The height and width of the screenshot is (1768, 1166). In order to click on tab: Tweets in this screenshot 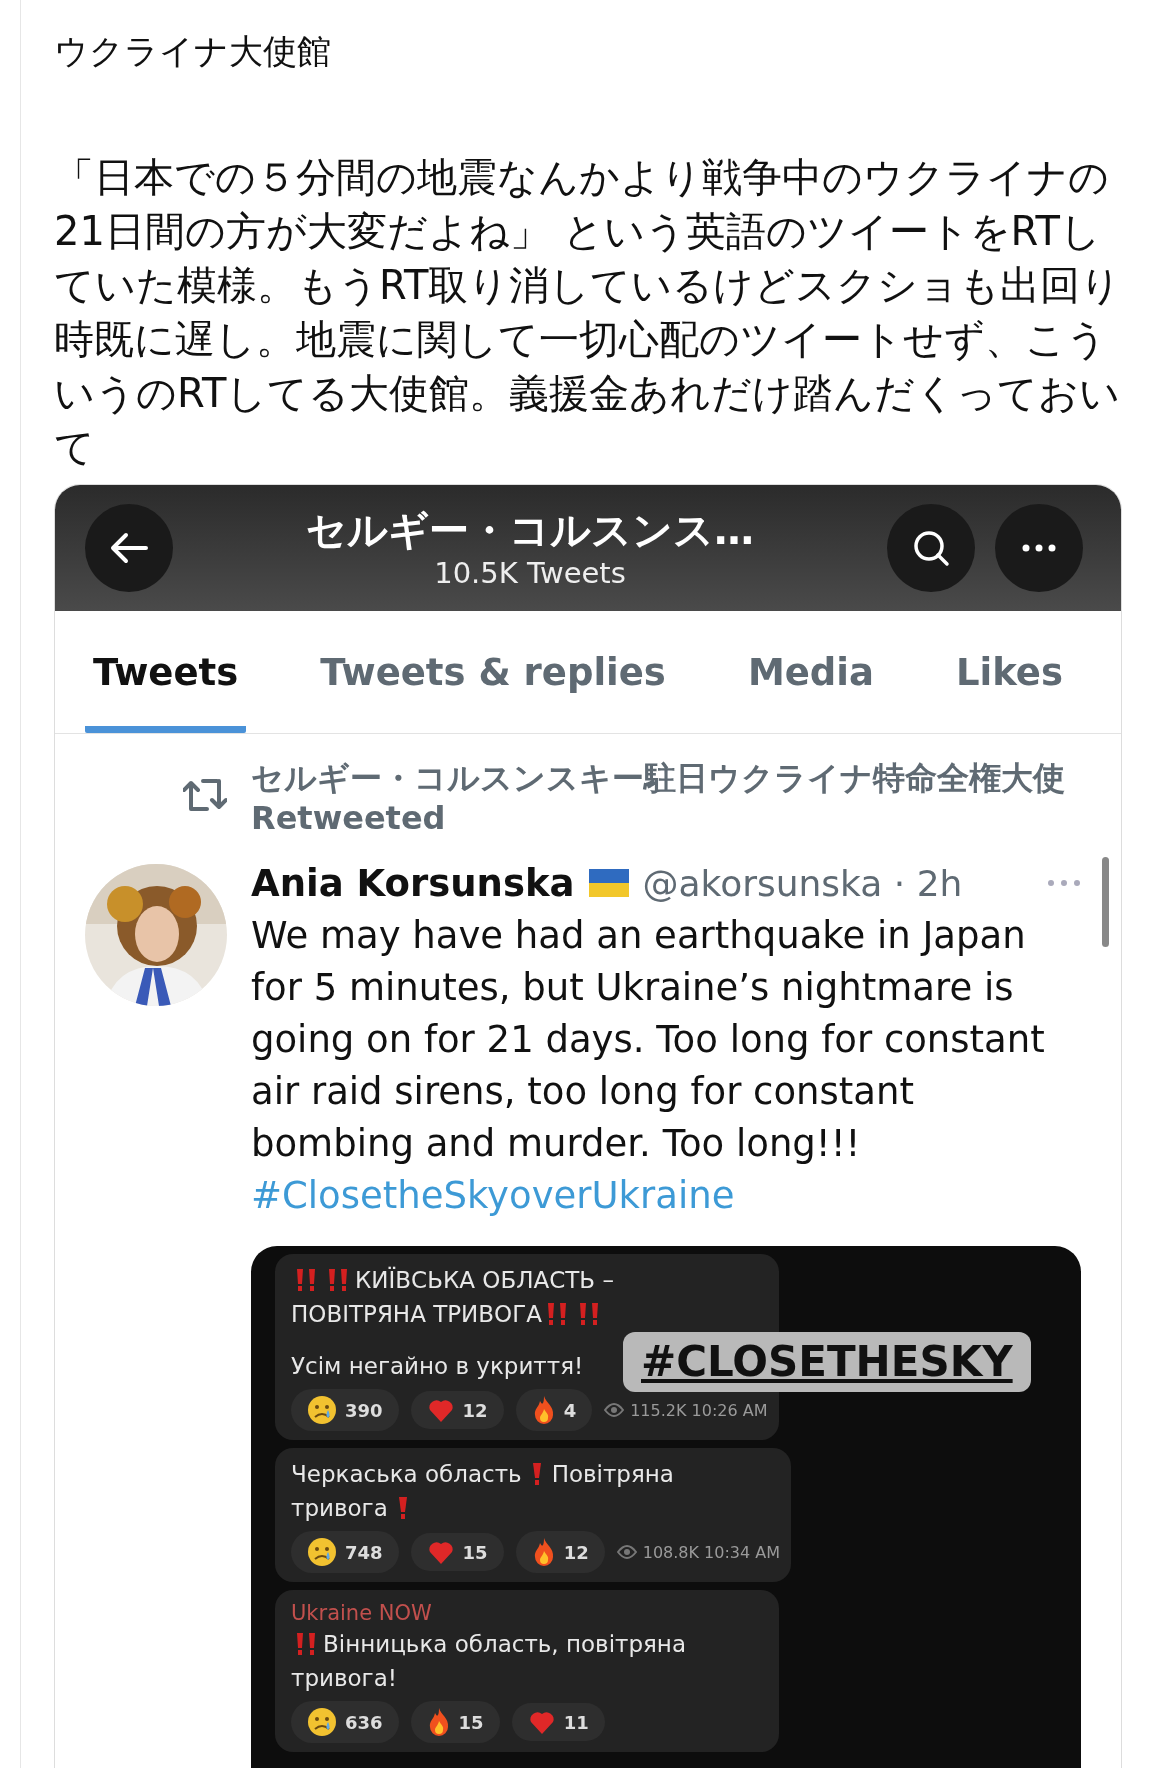, I will do `click(166, 672)`.